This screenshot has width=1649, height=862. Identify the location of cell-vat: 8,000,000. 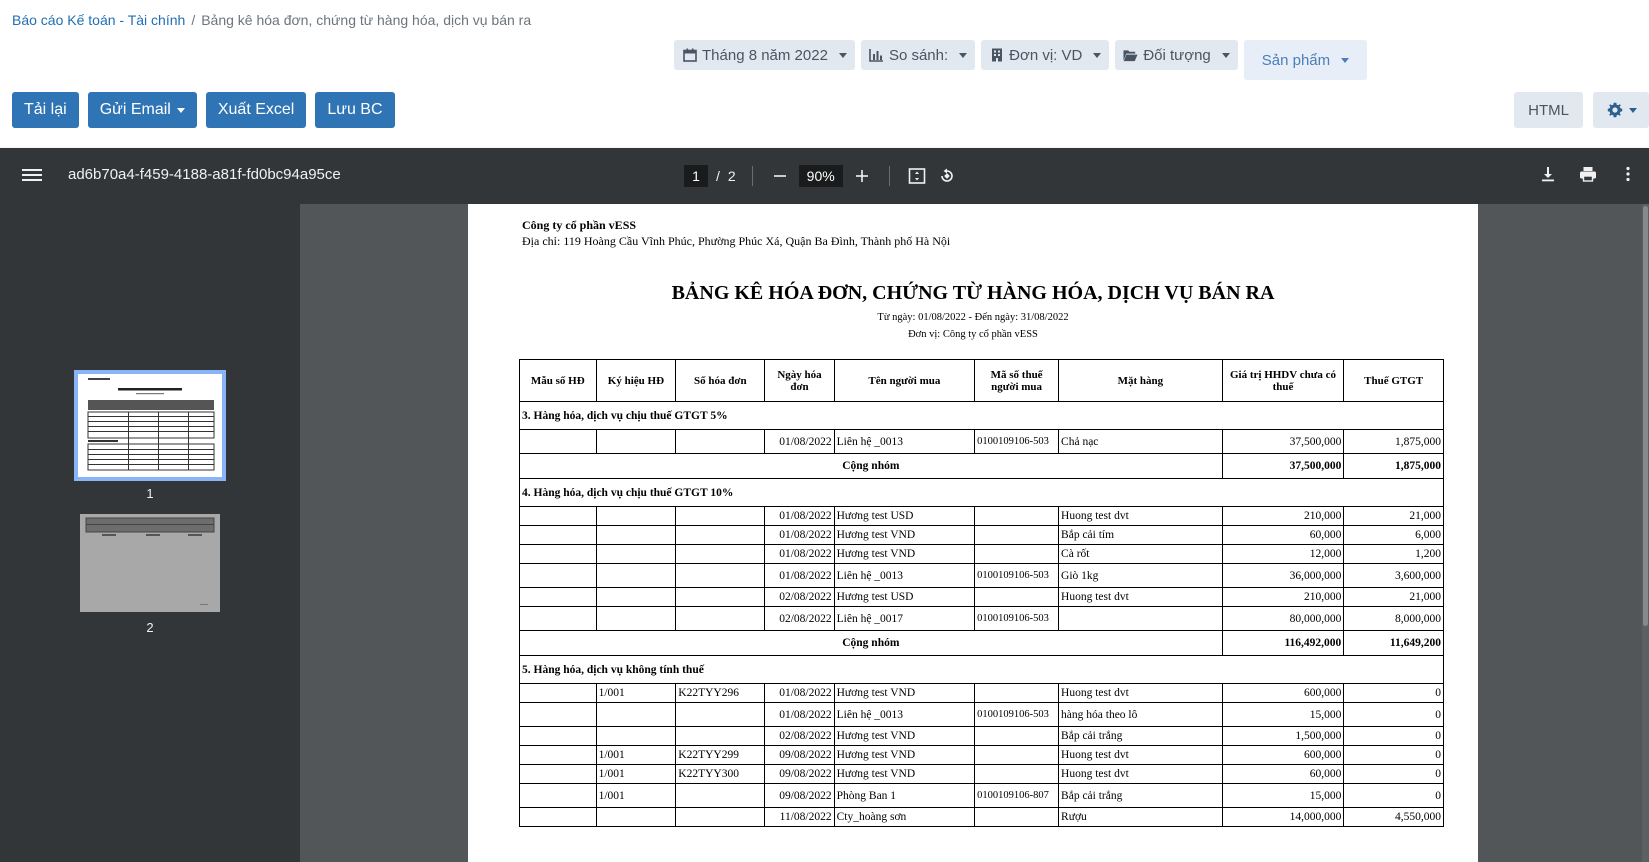
(1393, 618).